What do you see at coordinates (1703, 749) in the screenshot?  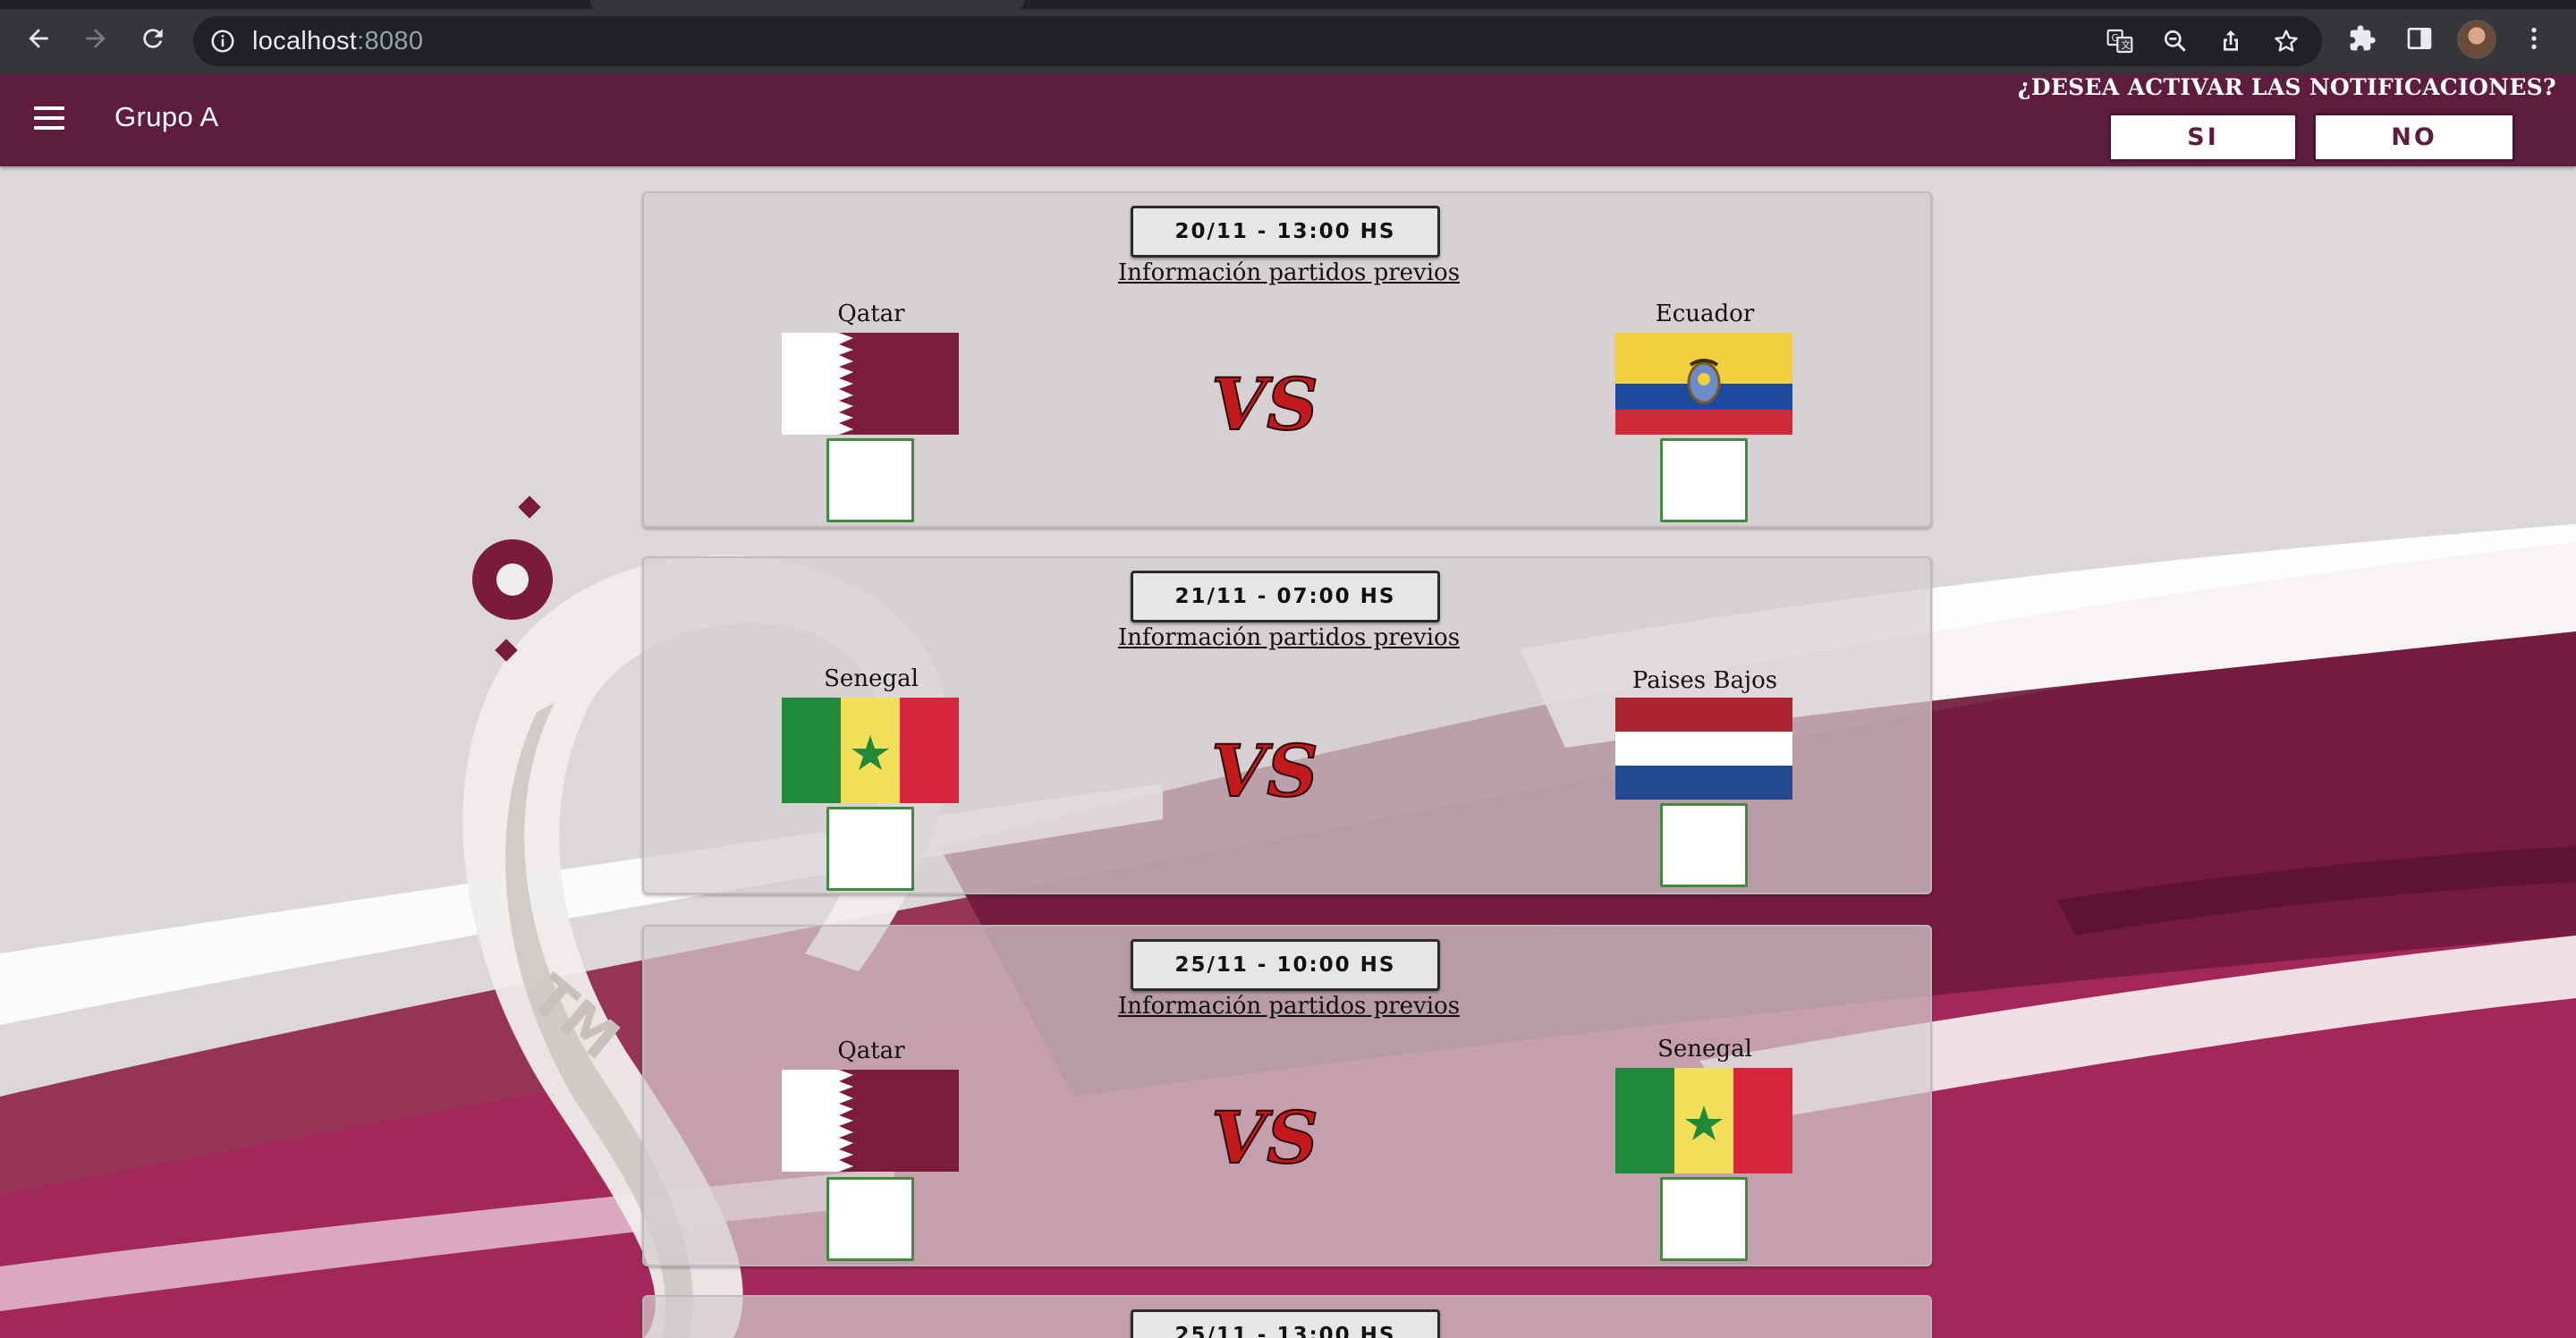 I see `netherlands-flag-icon` at bounding box center [1703, 749].